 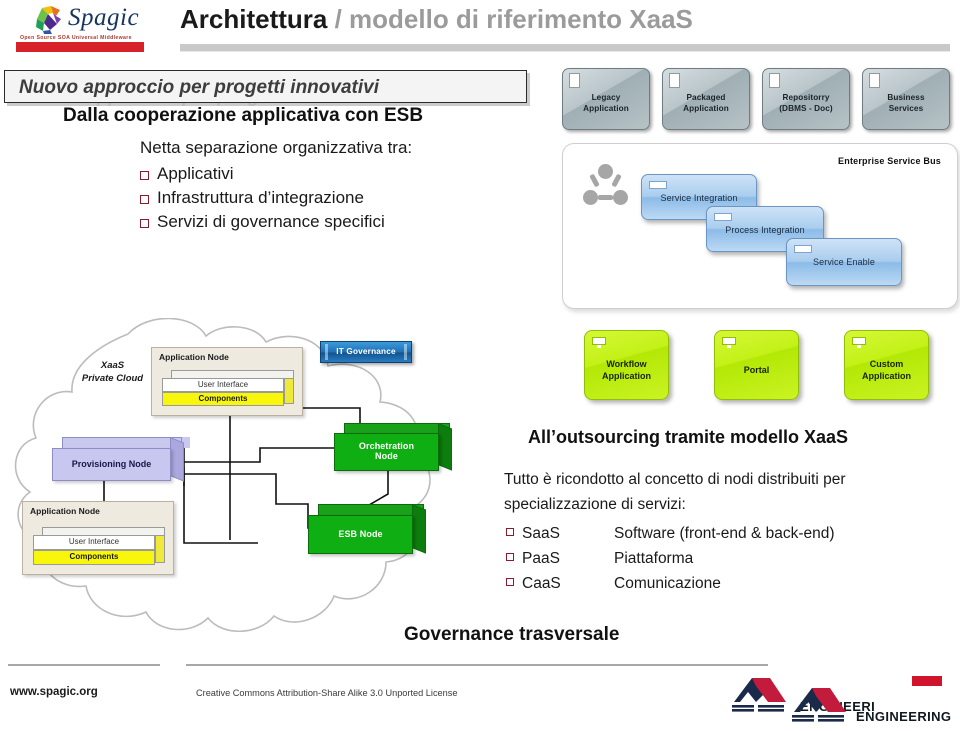 What do you see at coordinates (806, 99) in the screenshot?
I see `app-box-repository: Repositorry (DBMS - Doc)` at bounding box center [806, 99].